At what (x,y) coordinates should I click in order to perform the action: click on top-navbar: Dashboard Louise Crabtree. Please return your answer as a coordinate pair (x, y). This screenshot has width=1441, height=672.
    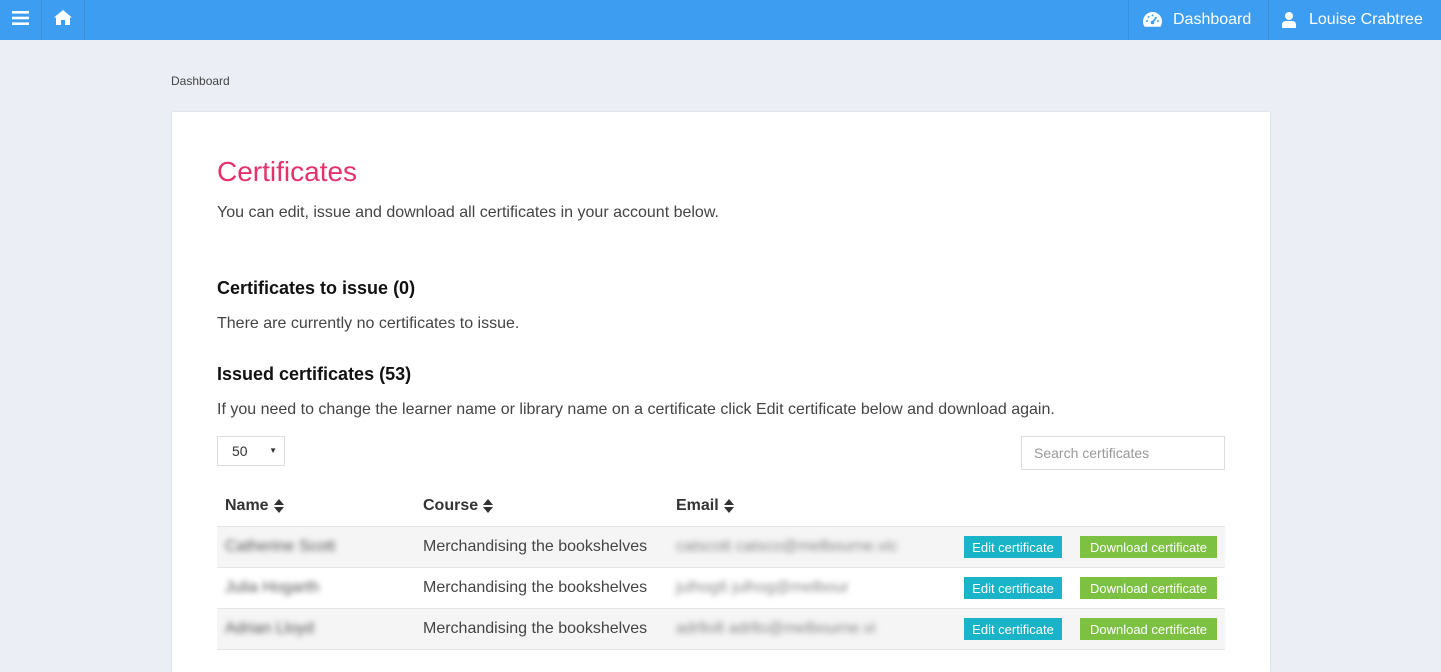
    Looking at the image, I should click on (720, 20).